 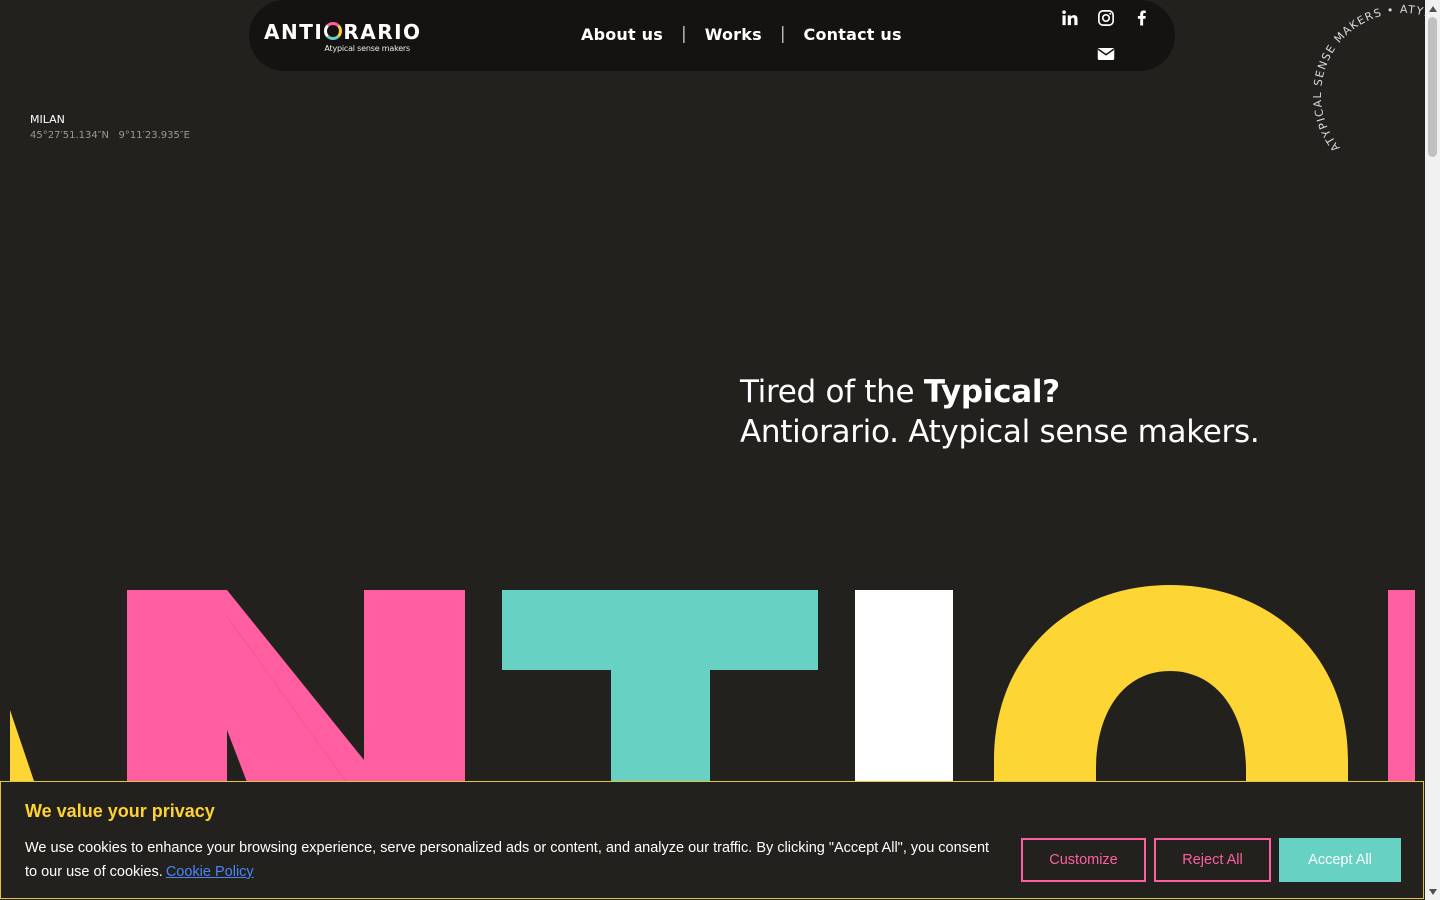 What do you see at coordinates (622, 34) in the screenshot?
I see `nav-about-us: About us` at bounding box center [622, 34].